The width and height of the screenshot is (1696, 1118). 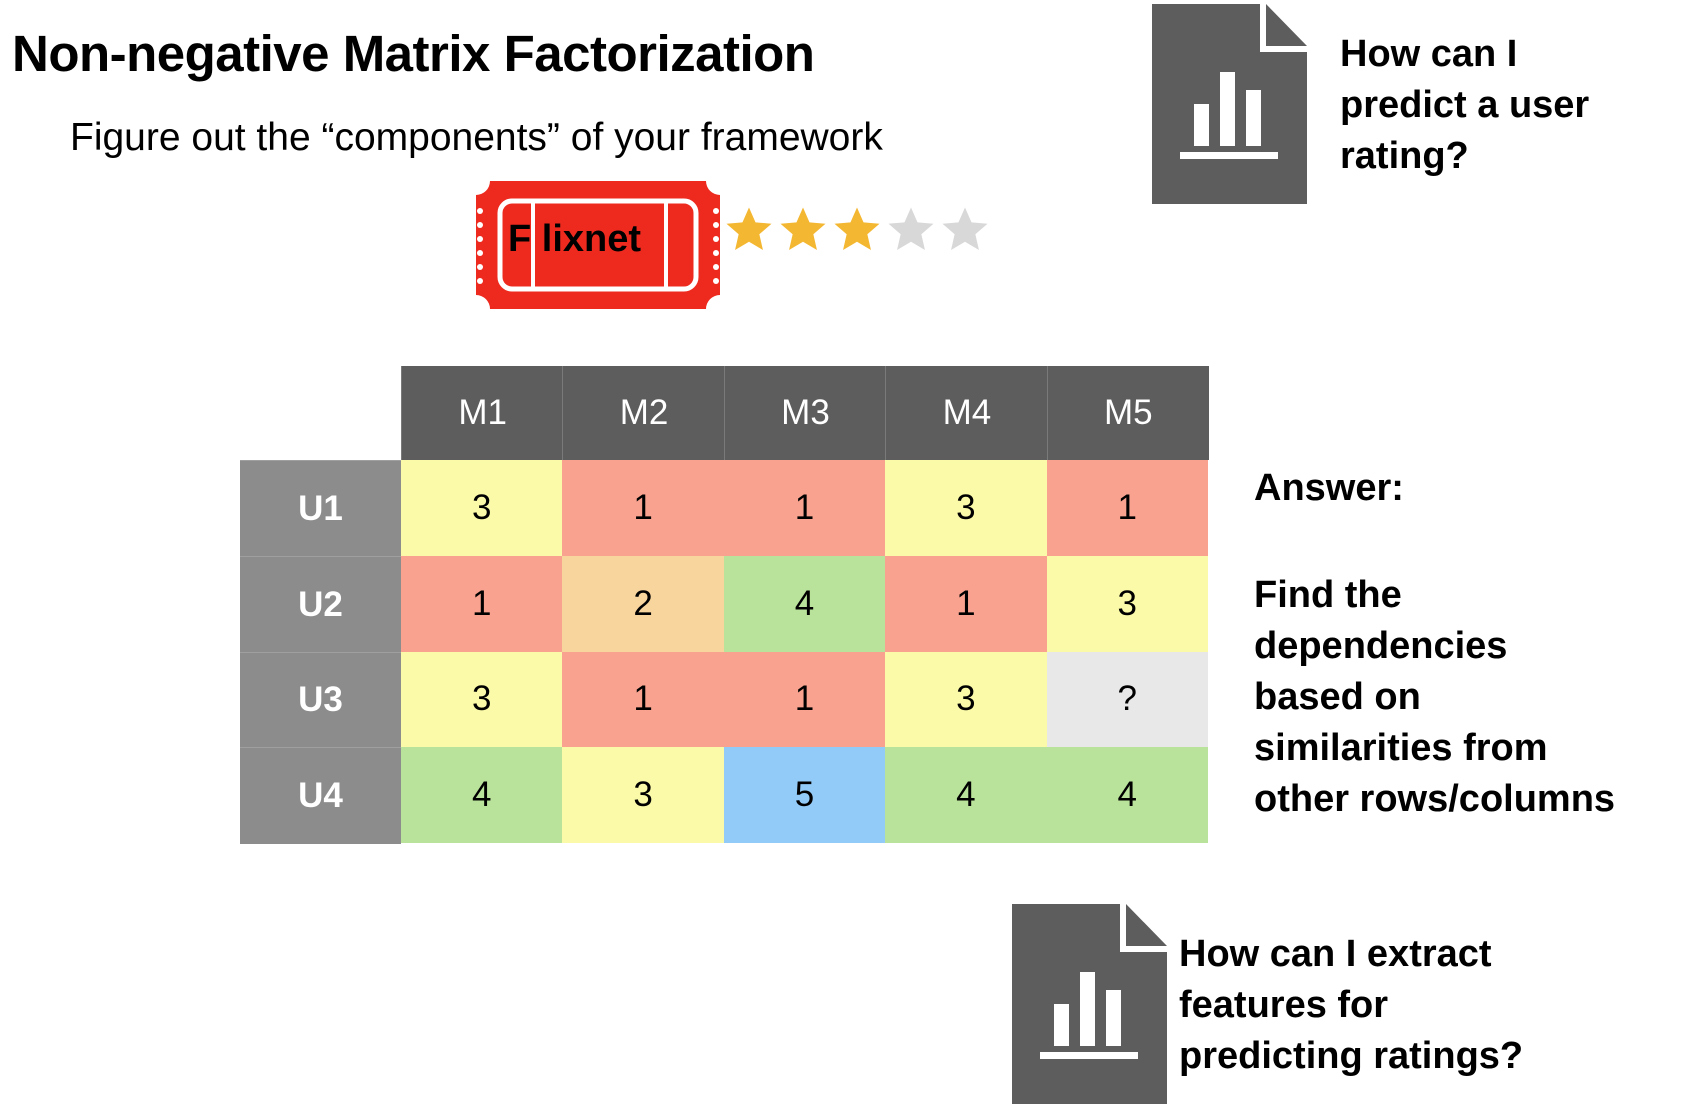 What do you see at coordinates (1401, 748) in the screenshot?
I see `answer-line: similarities from` at bounding box center [1401, 748].